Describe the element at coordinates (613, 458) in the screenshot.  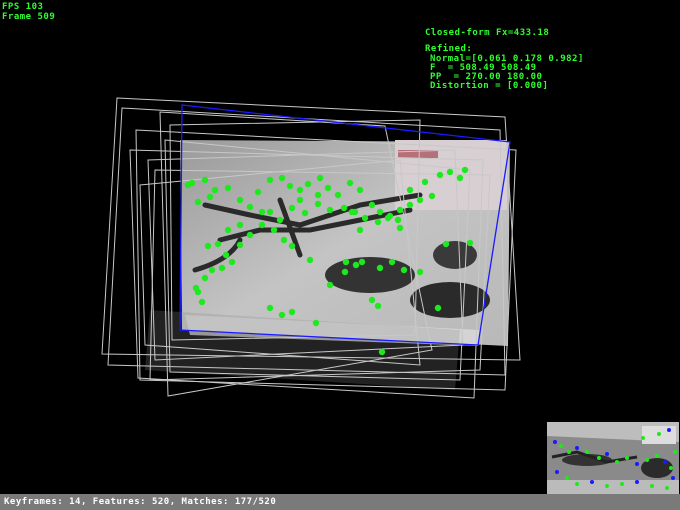
I see `camera-thumbnail` at that location.